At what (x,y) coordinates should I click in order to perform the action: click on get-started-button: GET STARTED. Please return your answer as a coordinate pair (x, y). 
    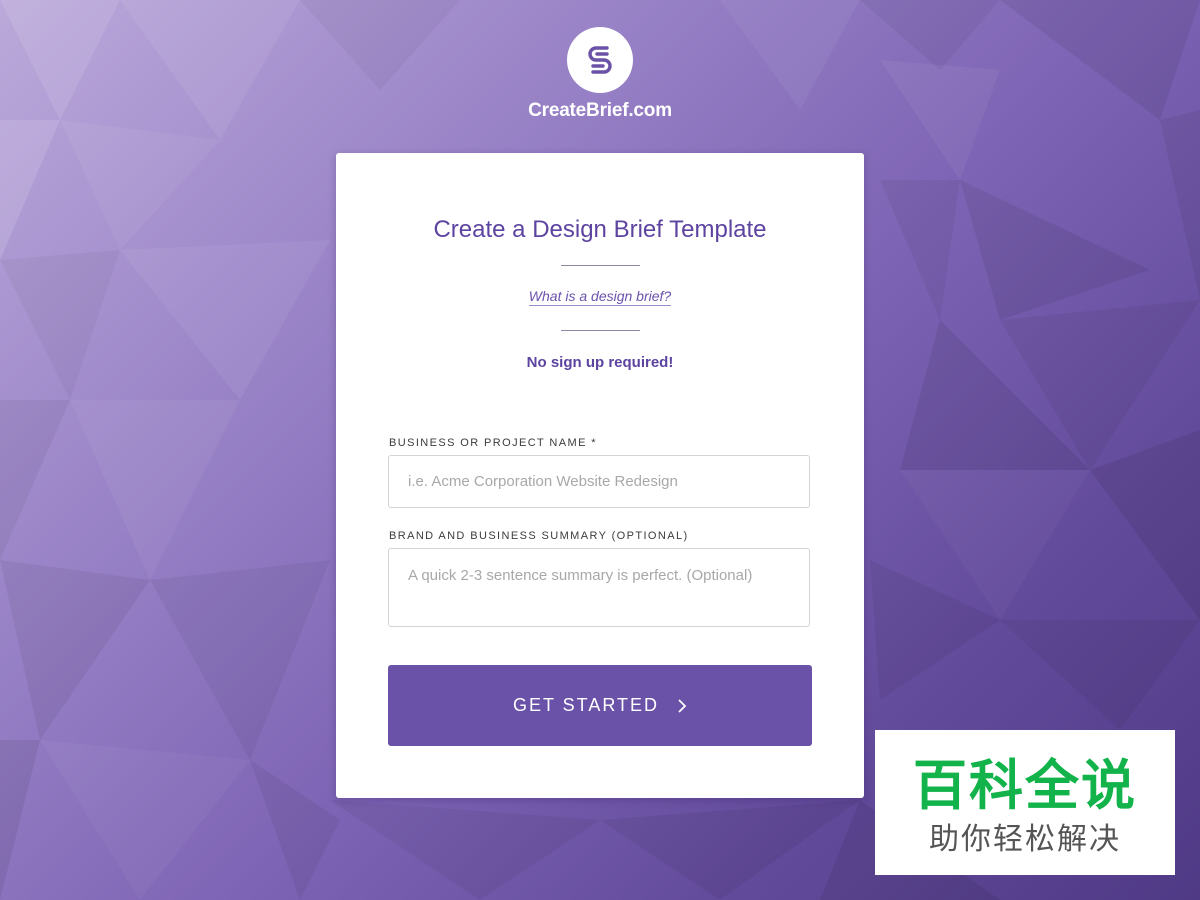
    Looking at the image, I should click on (600, 705).